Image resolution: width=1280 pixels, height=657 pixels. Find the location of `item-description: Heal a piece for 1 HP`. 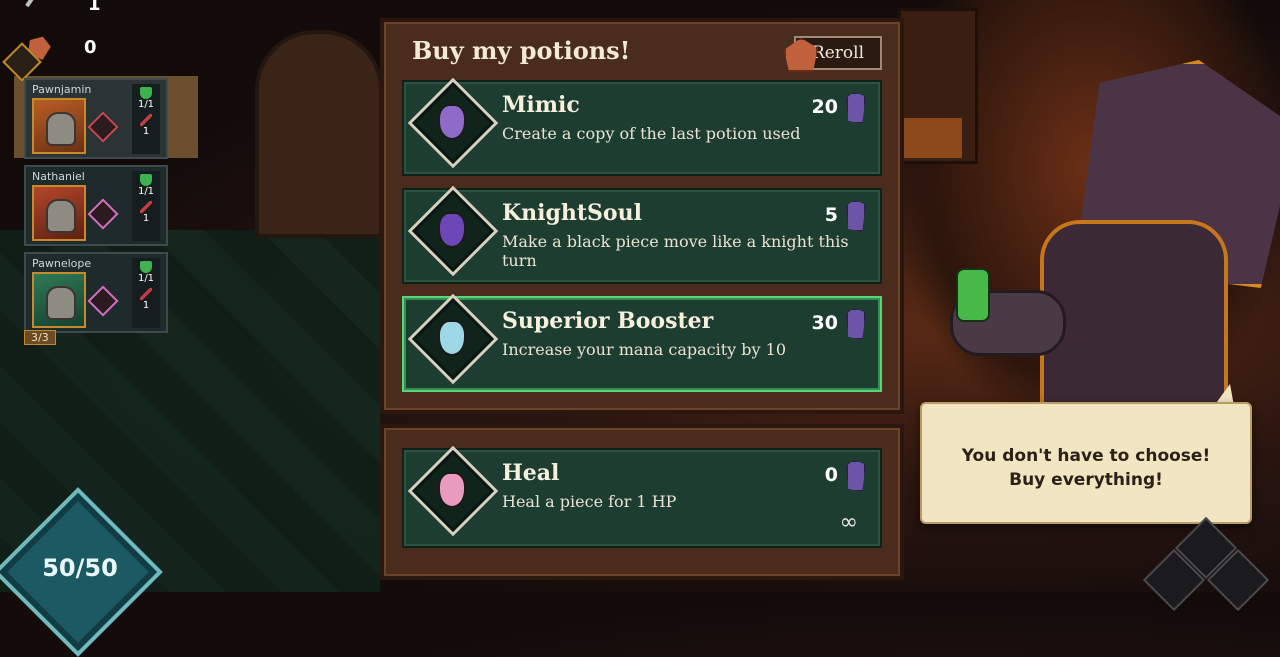

item-description: Heal a piece for 1 HP is located at coordinates (589, 501).